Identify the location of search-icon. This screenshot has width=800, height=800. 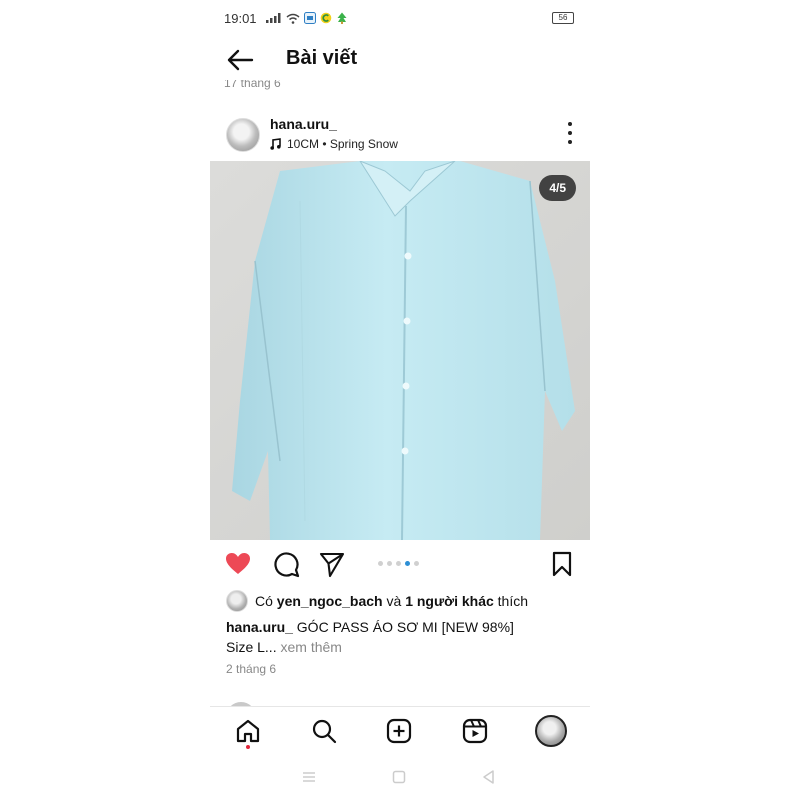
(324, 731).